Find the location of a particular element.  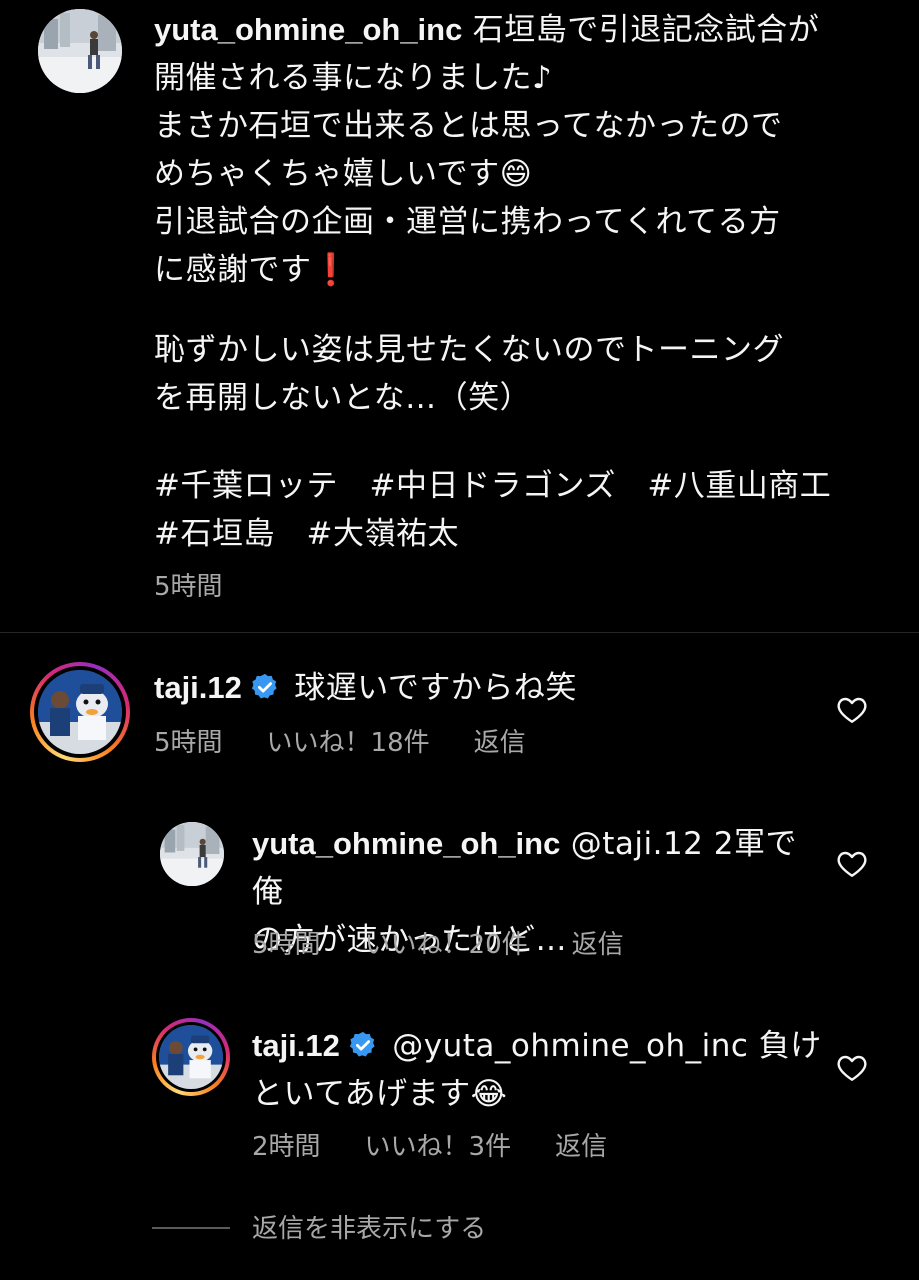

comment-body: taji.12 球遅いですからね笑 is located at coordinates (474, 688).